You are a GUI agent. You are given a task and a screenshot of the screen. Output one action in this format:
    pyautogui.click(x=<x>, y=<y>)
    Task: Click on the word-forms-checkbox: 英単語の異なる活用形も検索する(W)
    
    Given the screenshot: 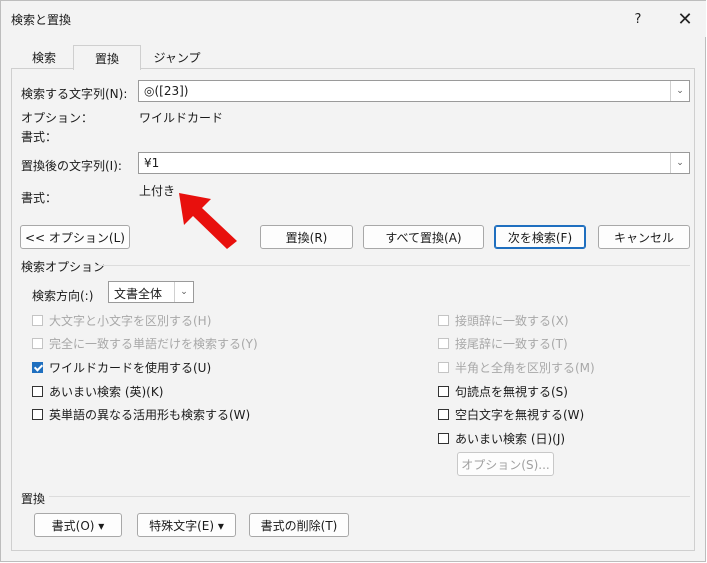 What is the action you would take?
    pyautogui.click(x=141, y=414)
    